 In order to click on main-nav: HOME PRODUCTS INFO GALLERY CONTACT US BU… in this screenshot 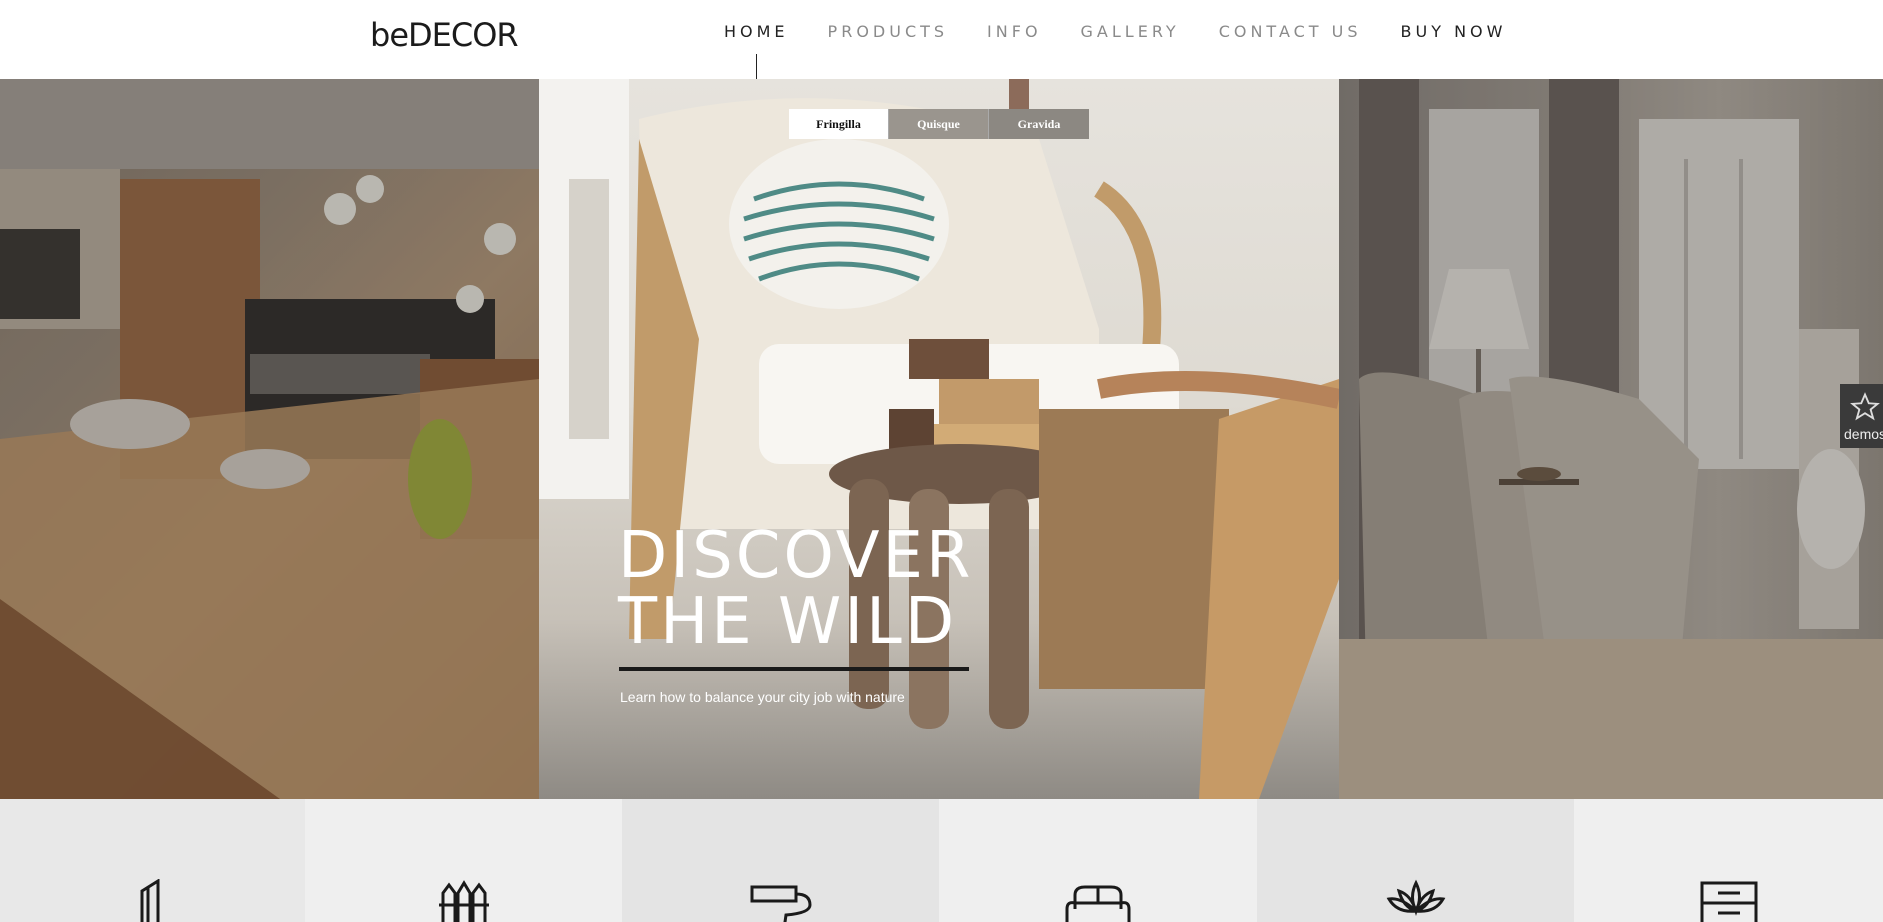, I will do `click(1115, 31)`.